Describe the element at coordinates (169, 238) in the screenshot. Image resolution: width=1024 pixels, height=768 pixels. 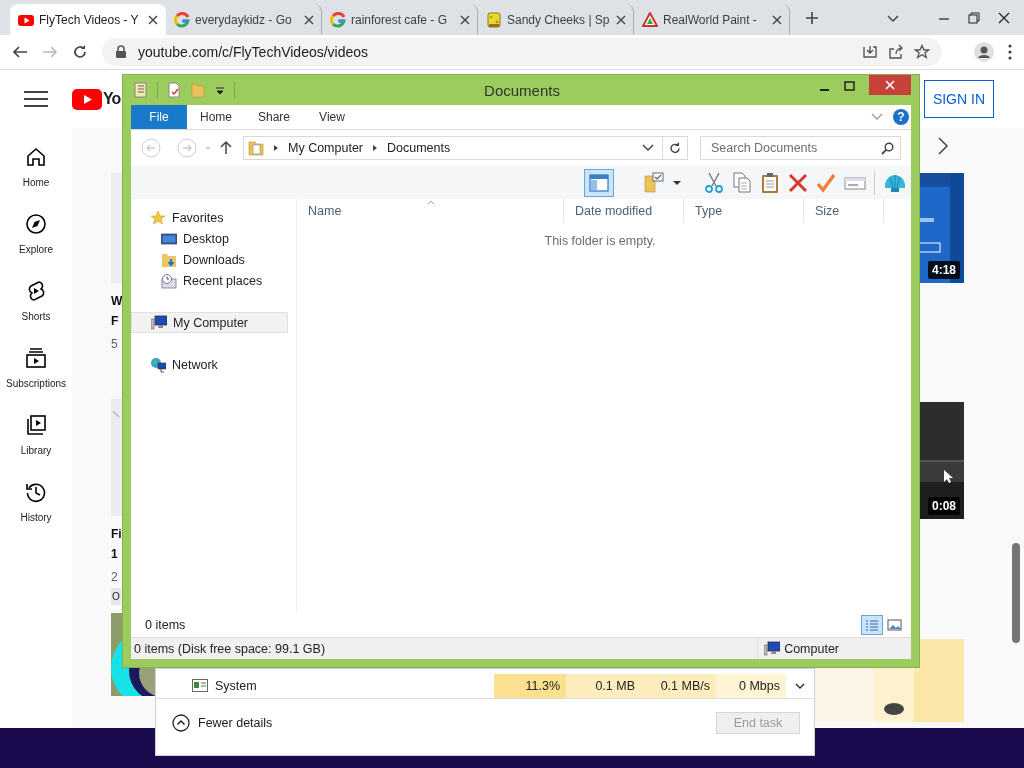
I see `desktop-icon` at that location.